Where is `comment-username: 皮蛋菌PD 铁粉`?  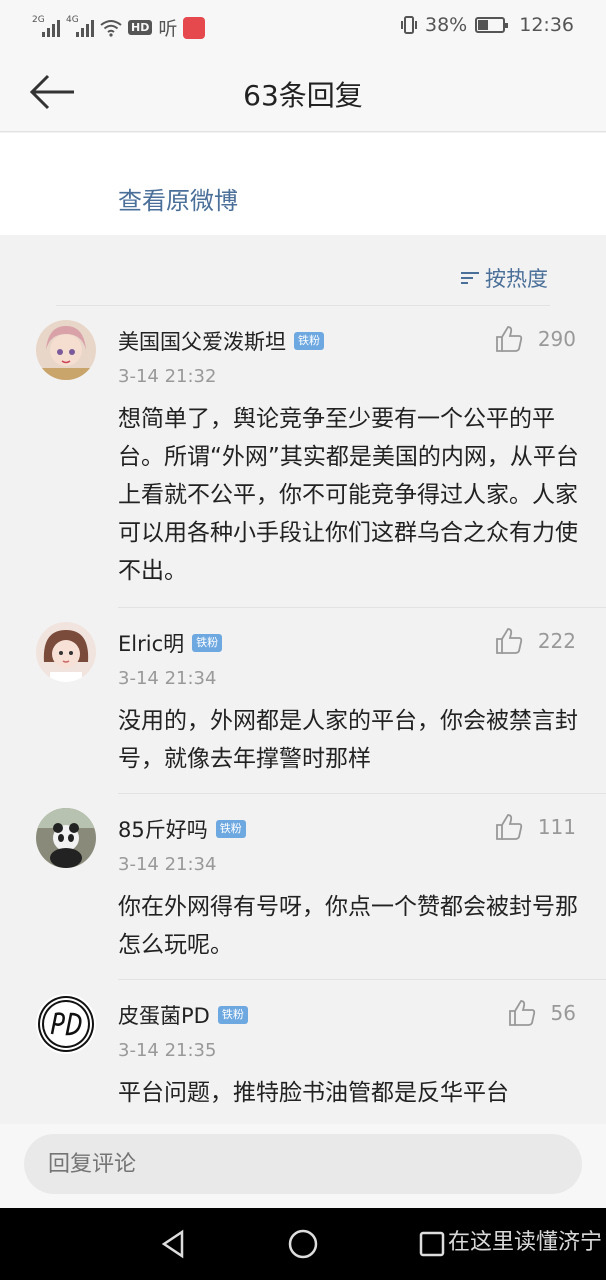
comment-username: 皮蛋菌PD 铁粉 is located at coordinates (183, 1015).